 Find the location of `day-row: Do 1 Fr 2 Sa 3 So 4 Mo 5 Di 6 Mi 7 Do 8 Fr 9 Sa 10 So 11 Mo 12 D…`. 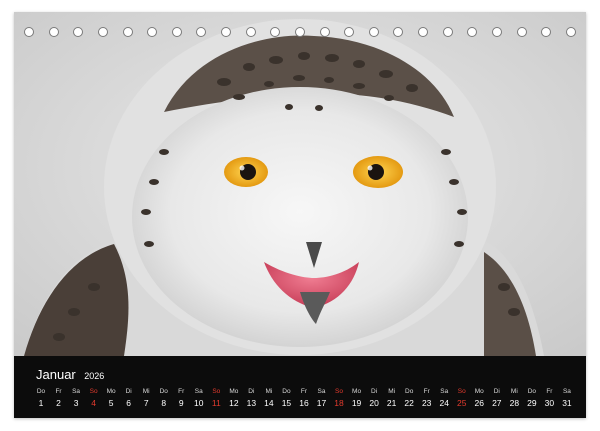

day-row: Do 1 Fr 2 Sa 3 So 4 Mo 5 Di 6 Mi 7 Do 8 Fr 9 Sa 10 So 11 Mo 12 D… is located at coordinates (304, 401).